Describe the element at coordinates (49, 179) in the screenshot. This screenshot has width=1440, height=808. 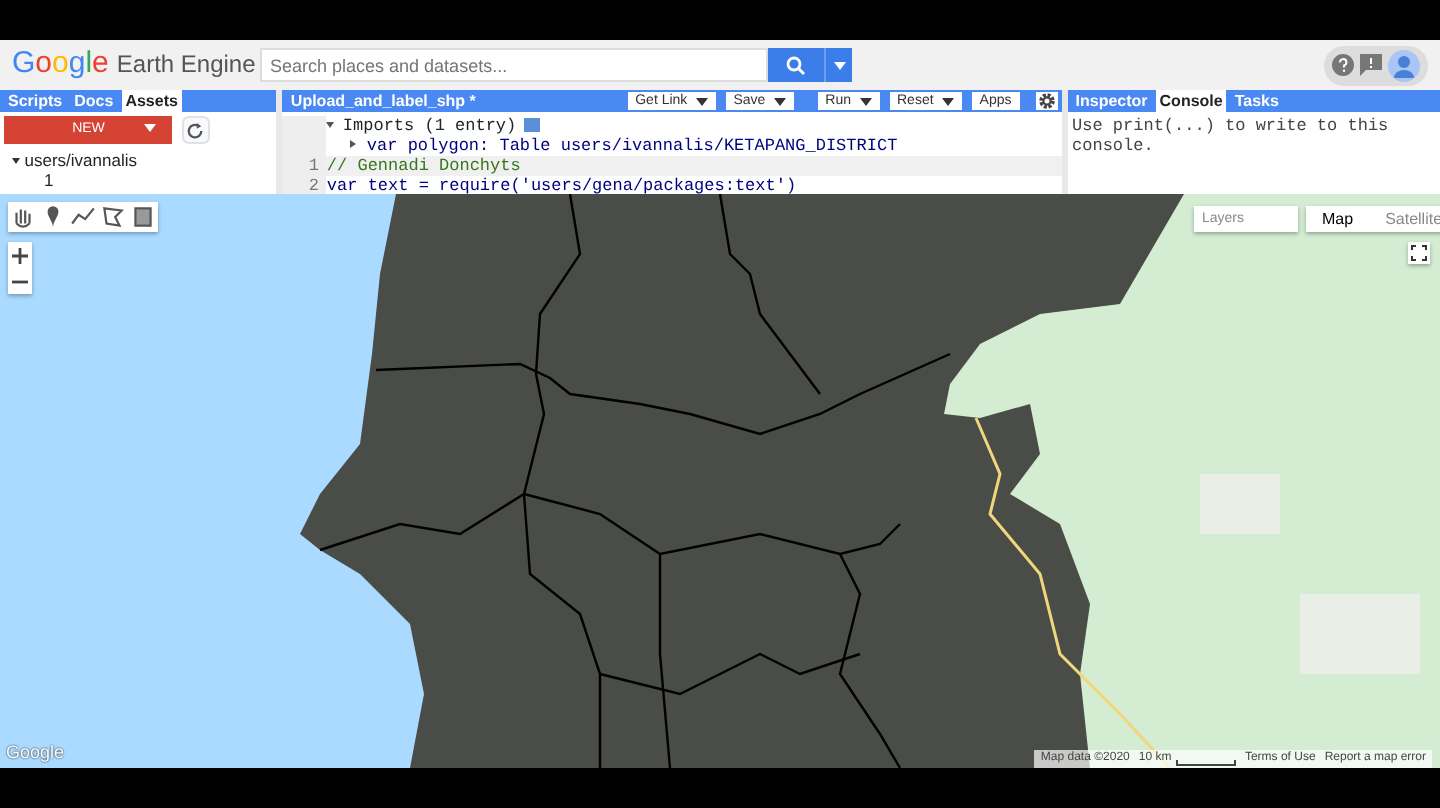
I see `tree-item: 1` at that location.